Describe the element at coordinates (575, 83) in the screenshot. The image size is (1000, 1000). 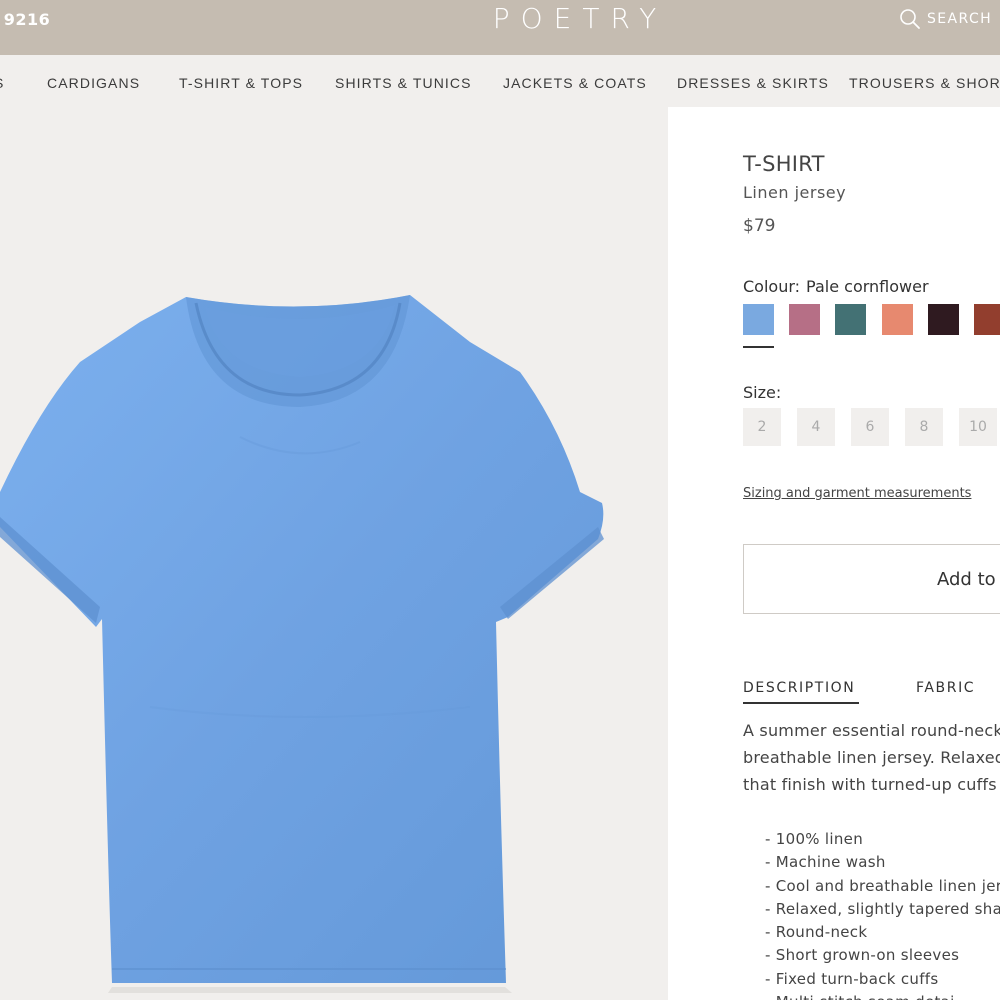
I see `nav-item-jackets-coats: JACKETS & COATS` at that location.